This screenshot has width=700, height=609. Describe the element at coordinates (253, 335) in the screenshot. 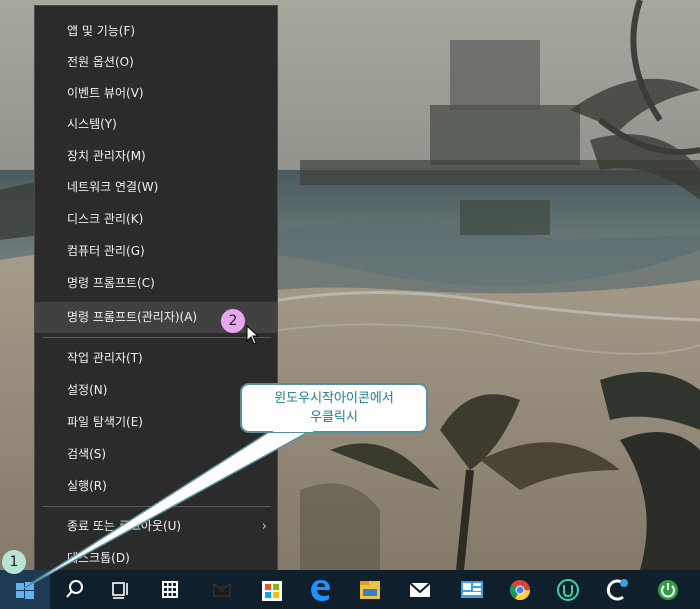

I see `mouse-cursor-icon` at that location.